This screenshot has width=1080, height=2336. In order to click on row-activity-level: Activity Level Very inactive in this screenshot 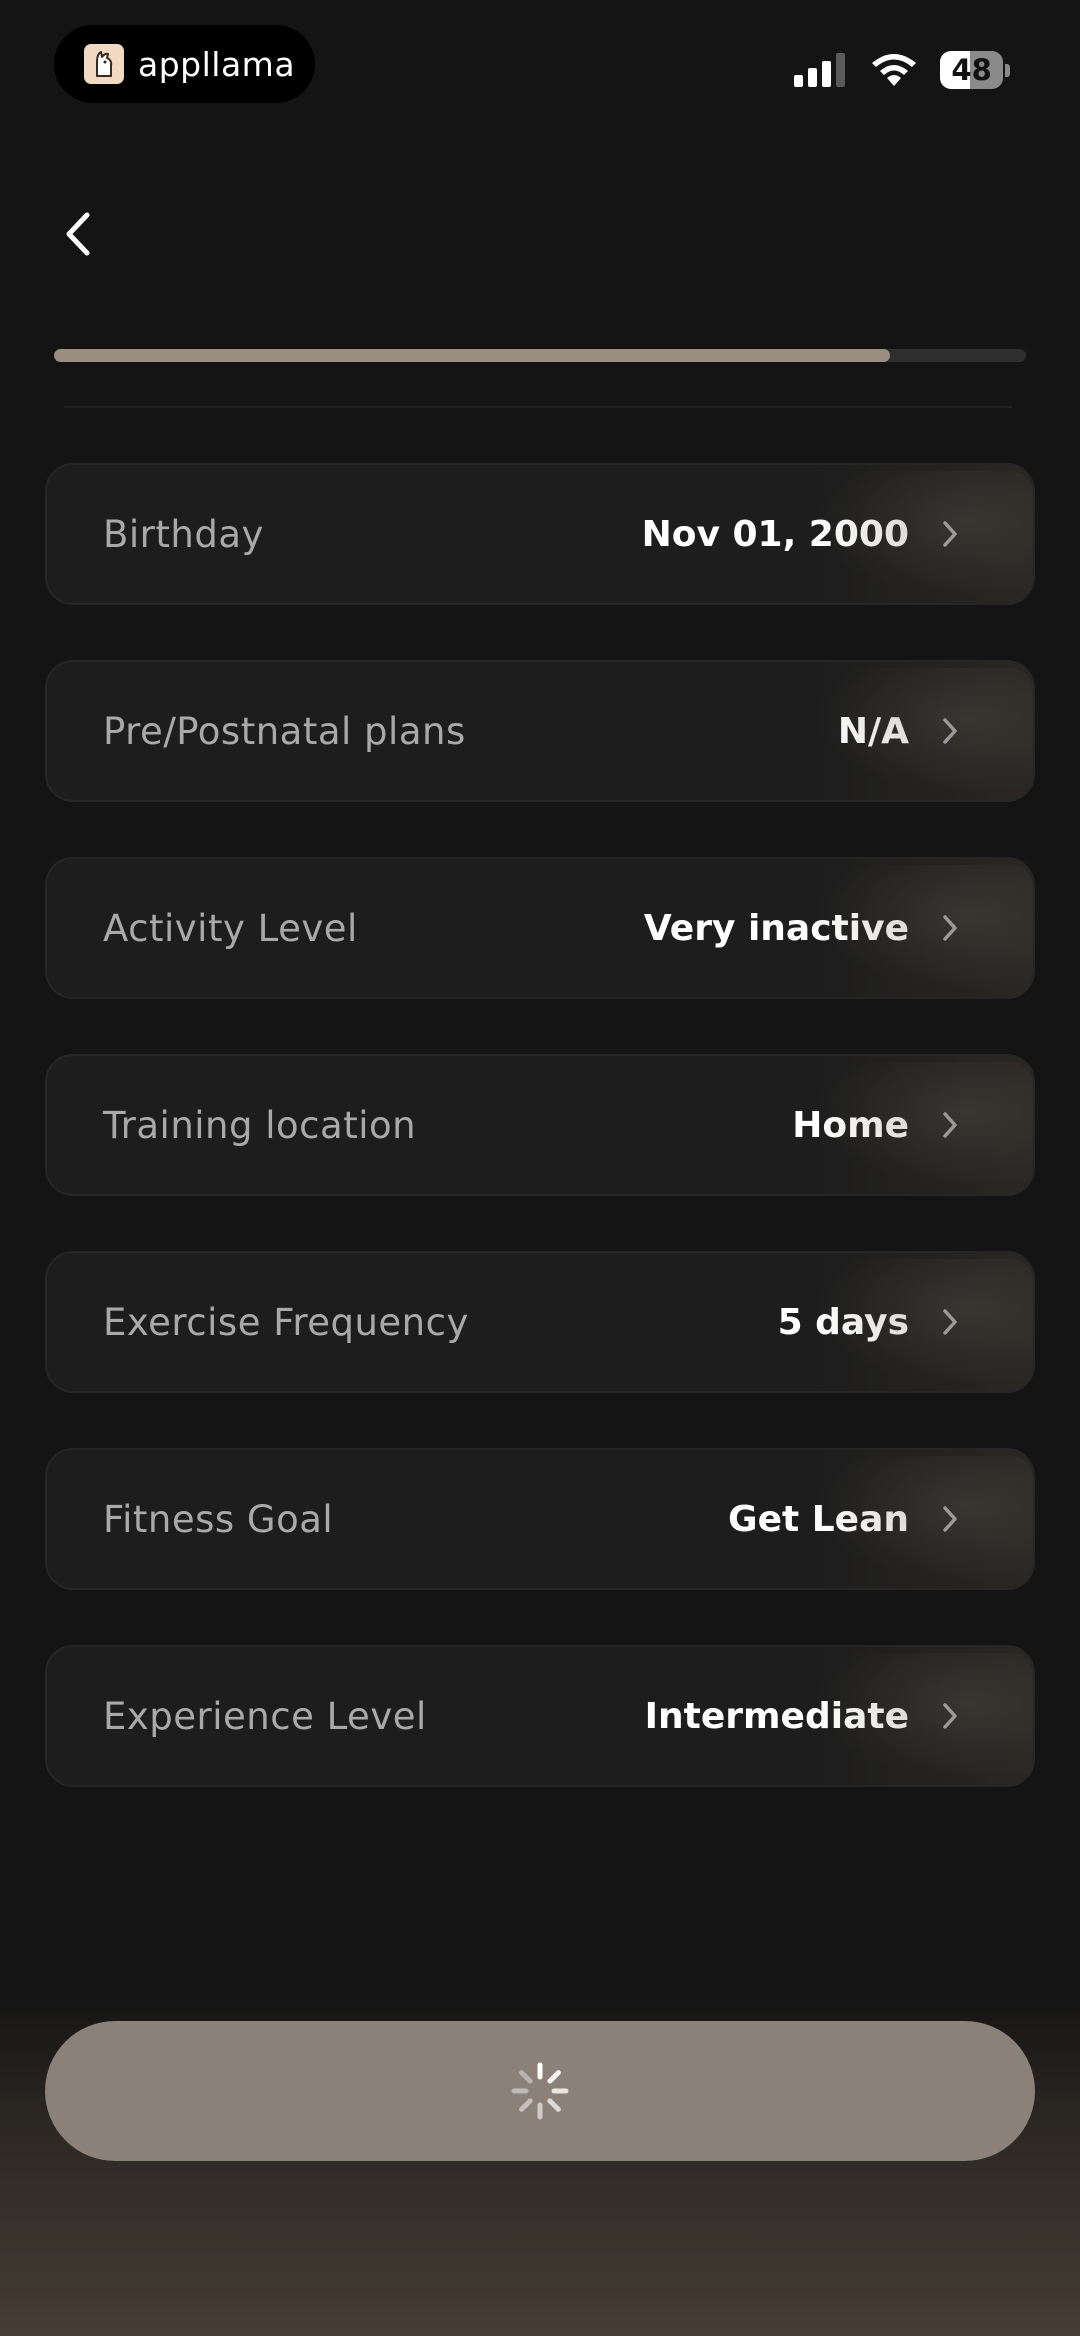, I will do `click(540, 928)`.